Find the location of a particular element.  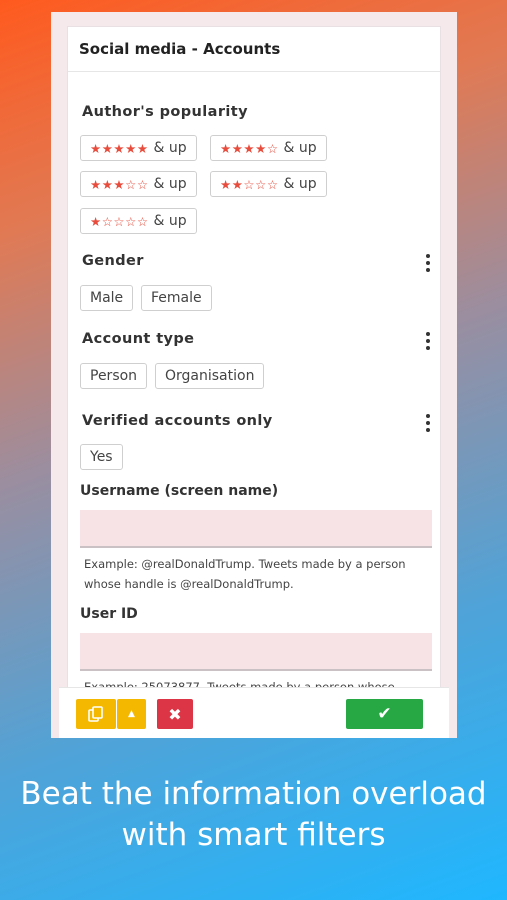

verified-title: Verified accounts only is located at coordinates (177, 421).